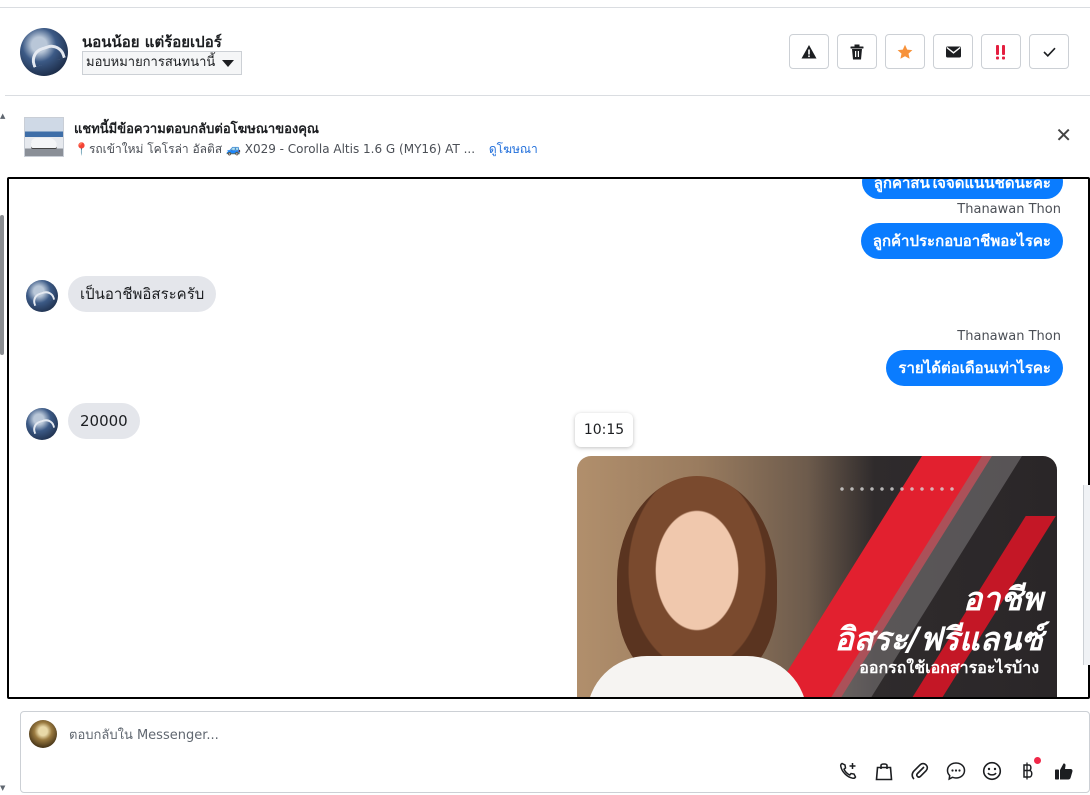 This screenshot has width=1090, height=795. I want to click on follow-up-button, so click(1001, 51).